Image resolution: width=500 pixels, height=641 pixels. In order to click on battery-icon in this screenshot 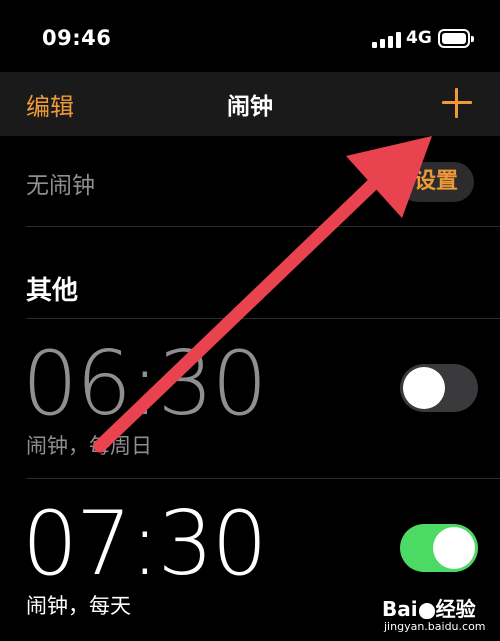, I will do `click(456, 38)`.